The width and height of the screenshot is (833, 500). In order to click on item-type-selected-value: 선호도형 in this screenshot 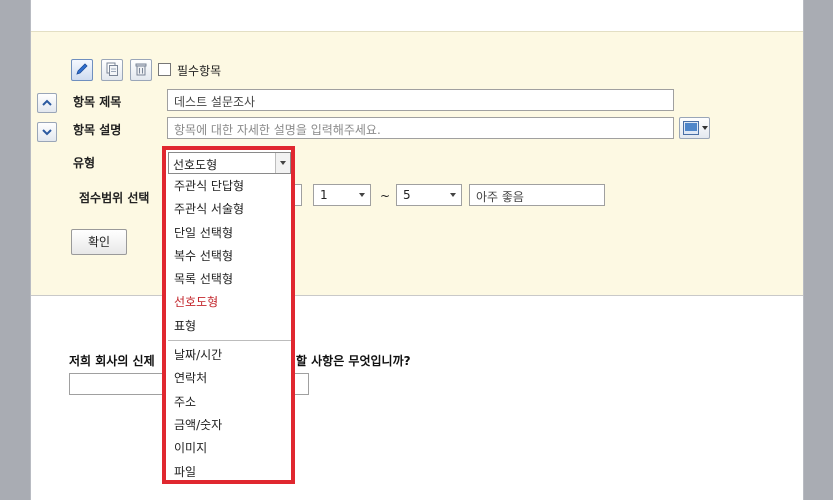, I will do `click(195, 165)`.